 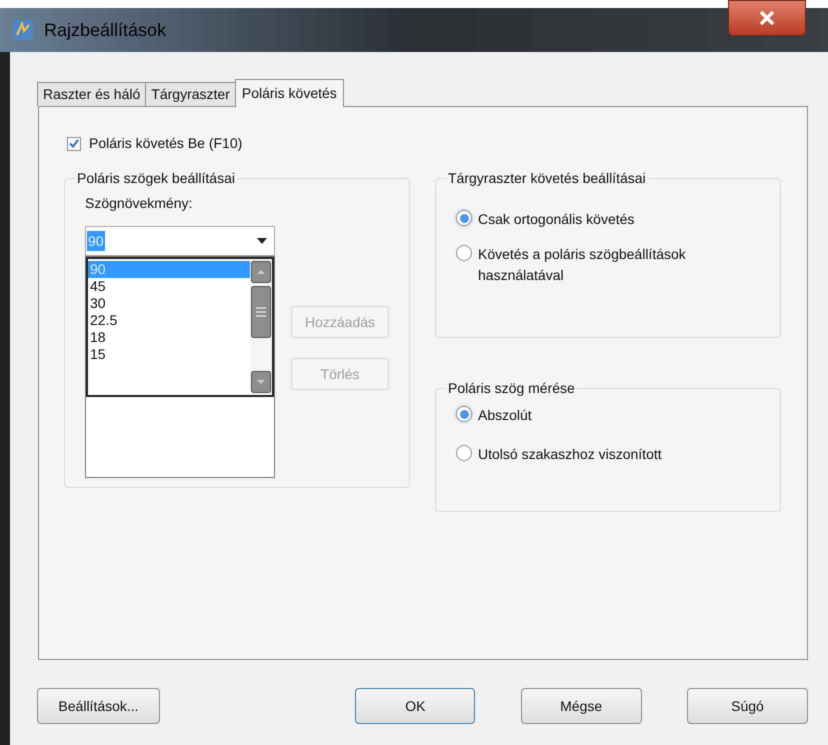 I want to click on checkbox-label: Poláris követés Be (F10), so click(x=165, y=143).